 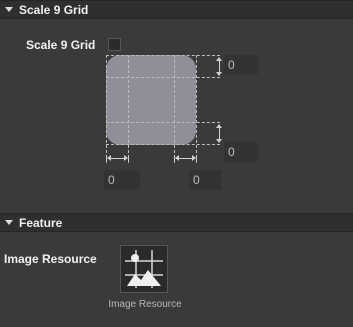 What do you see at coordinates (196, 109) in the screenshot?
I see `guide-right-outer` at bounding box center [196, 109].